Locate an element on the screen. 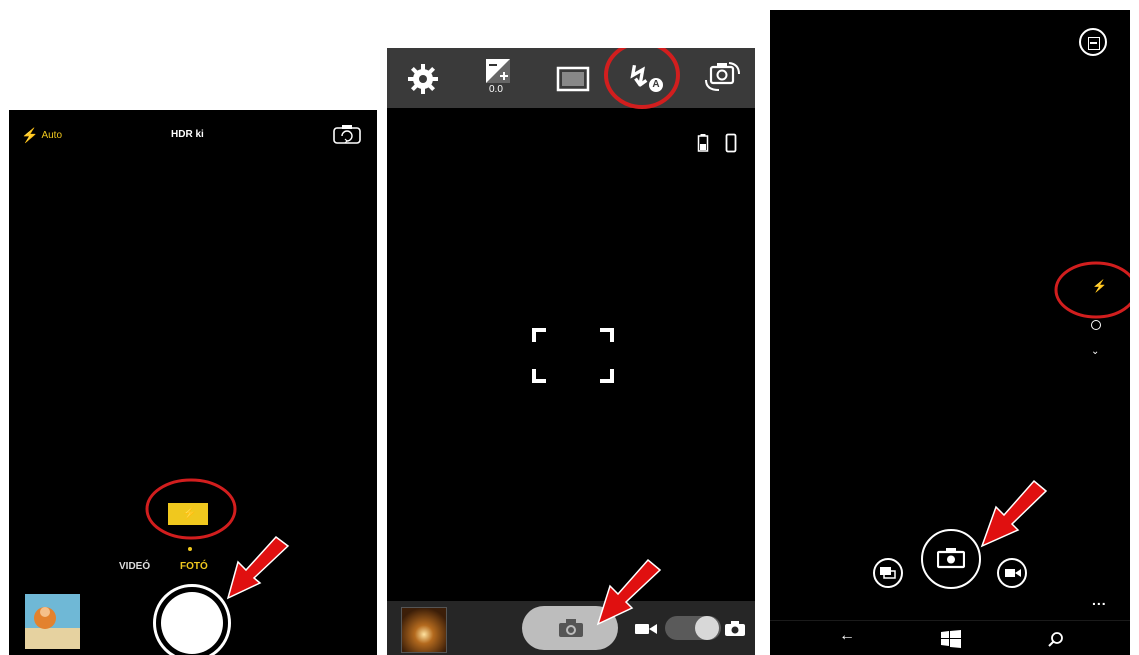 The height and width of the screenshot is (655, 1139). flash-mode-label: Auto is located at coordinates (52, 135).